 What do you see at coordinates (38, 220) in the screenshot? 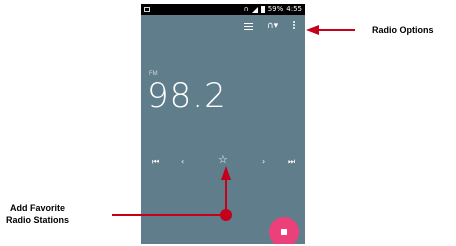
I see `add-favorite-line2: Radio Stations` at bounding box center [38, 220].